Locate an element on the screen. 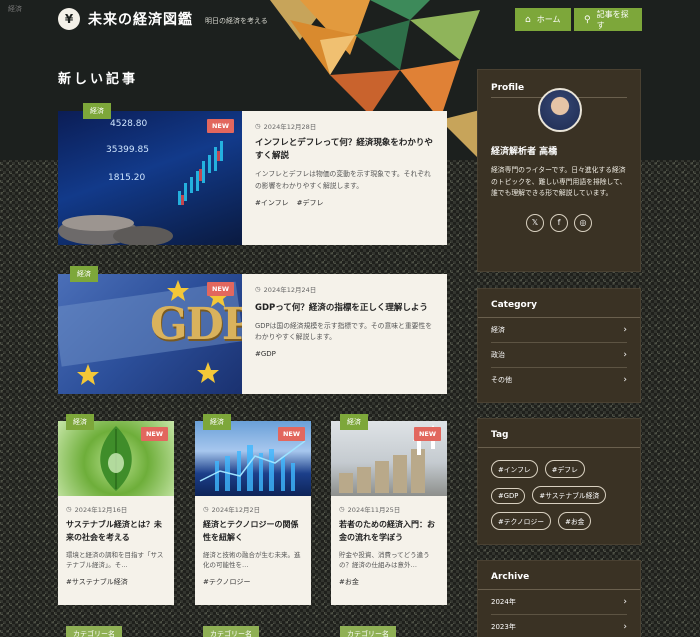 This screenshot has width=700, height=637. article-title: GDPって何？経済の指標を正しく理解しよう is located at coordinates (344, 308).